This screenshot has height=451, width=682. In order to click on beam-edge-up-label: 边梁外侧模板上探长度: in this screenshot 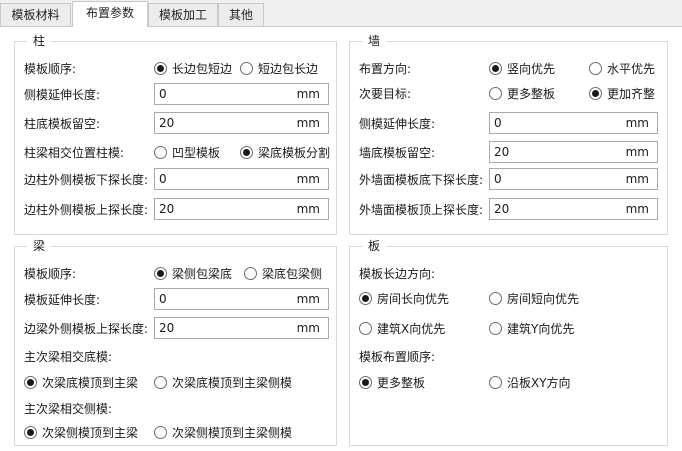, I will do `click(86, 329)`.